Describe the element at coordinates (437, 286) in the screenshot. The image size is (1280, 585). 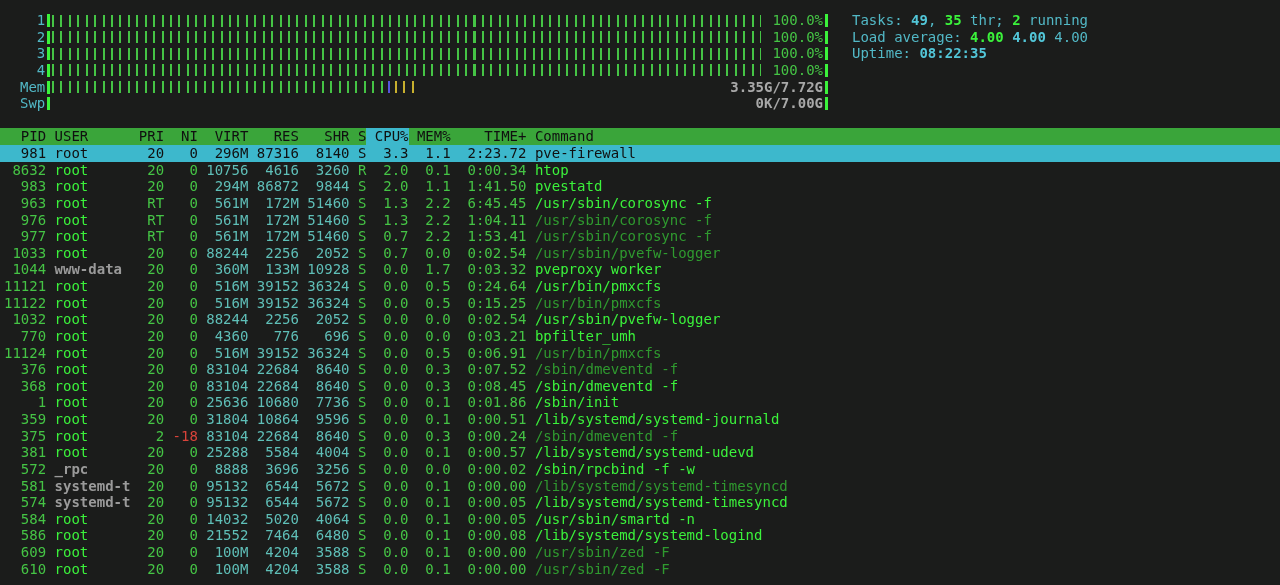
I see `table-cell-text: 0.5` at that location.